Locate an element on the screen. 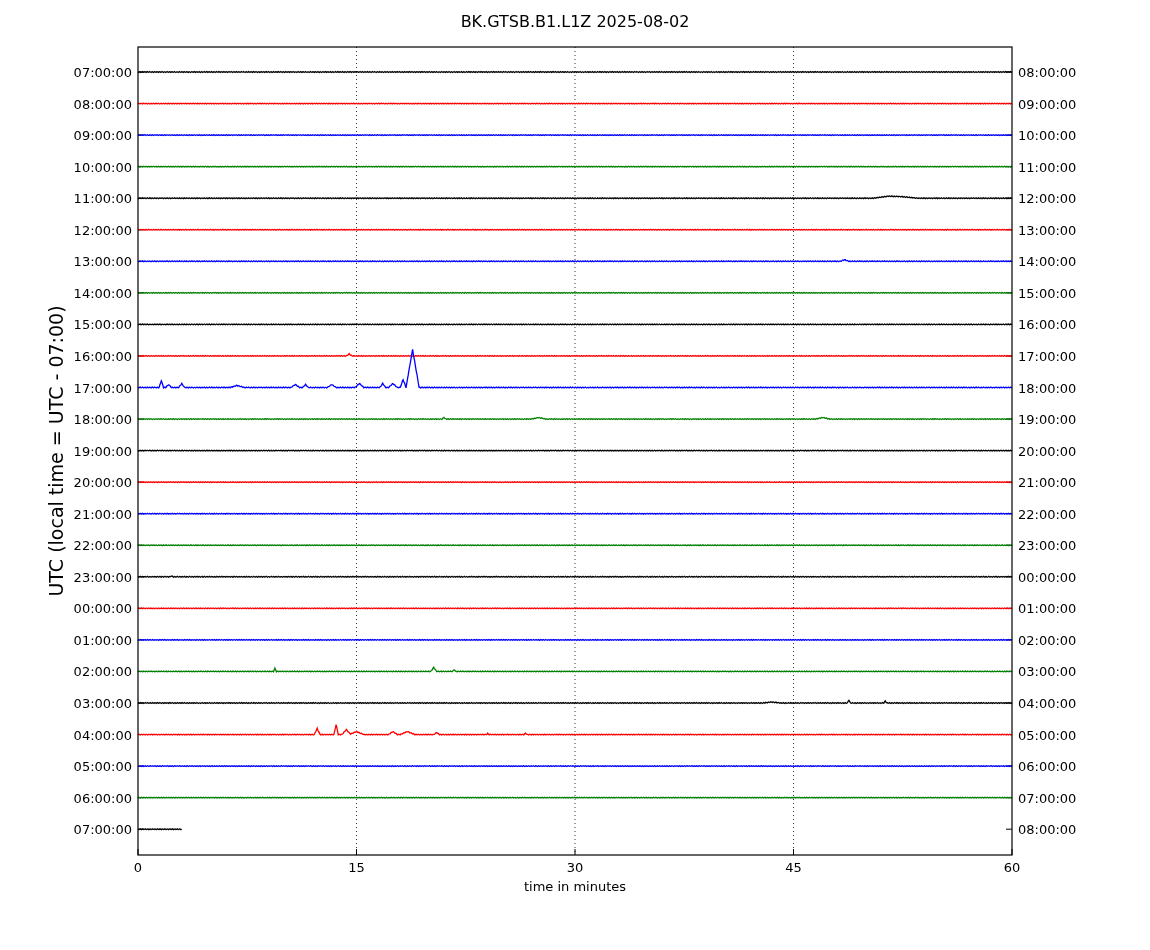  chart-title: BK.GTSB.B1.L1Z 2025-08-02 is located at coordinates (575, 21).